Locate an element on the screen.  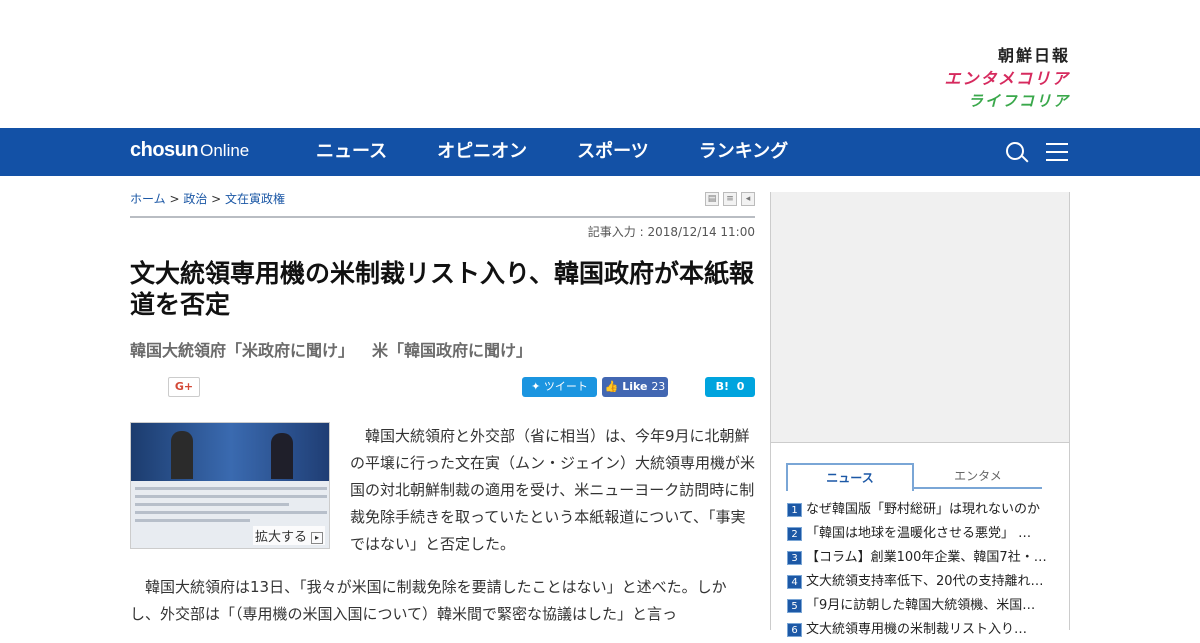
tweet-label: ツイート is located at coordinates (565, 386).